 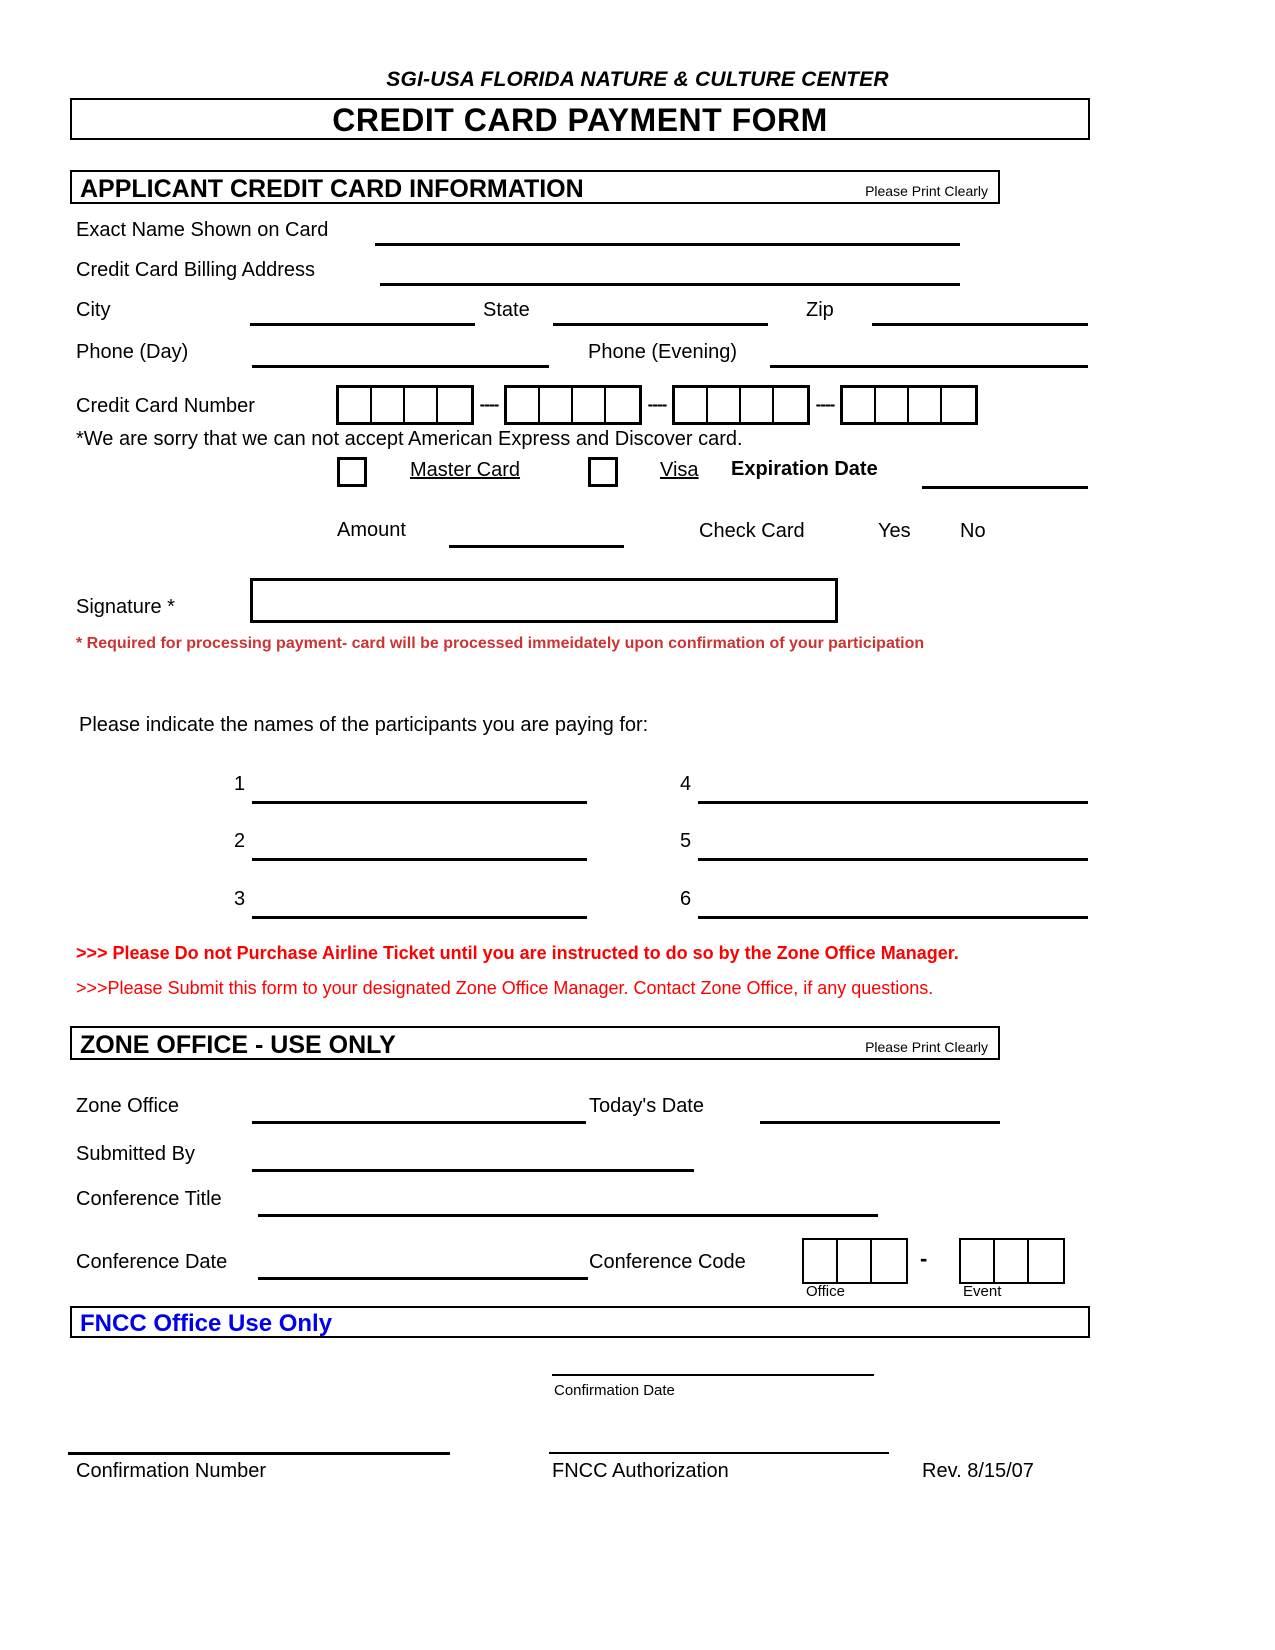 What do you see at coordinates (894, 531) in the screenshot?
I see `label-check-card-yes: Yes` at bounding box center [894, 531].